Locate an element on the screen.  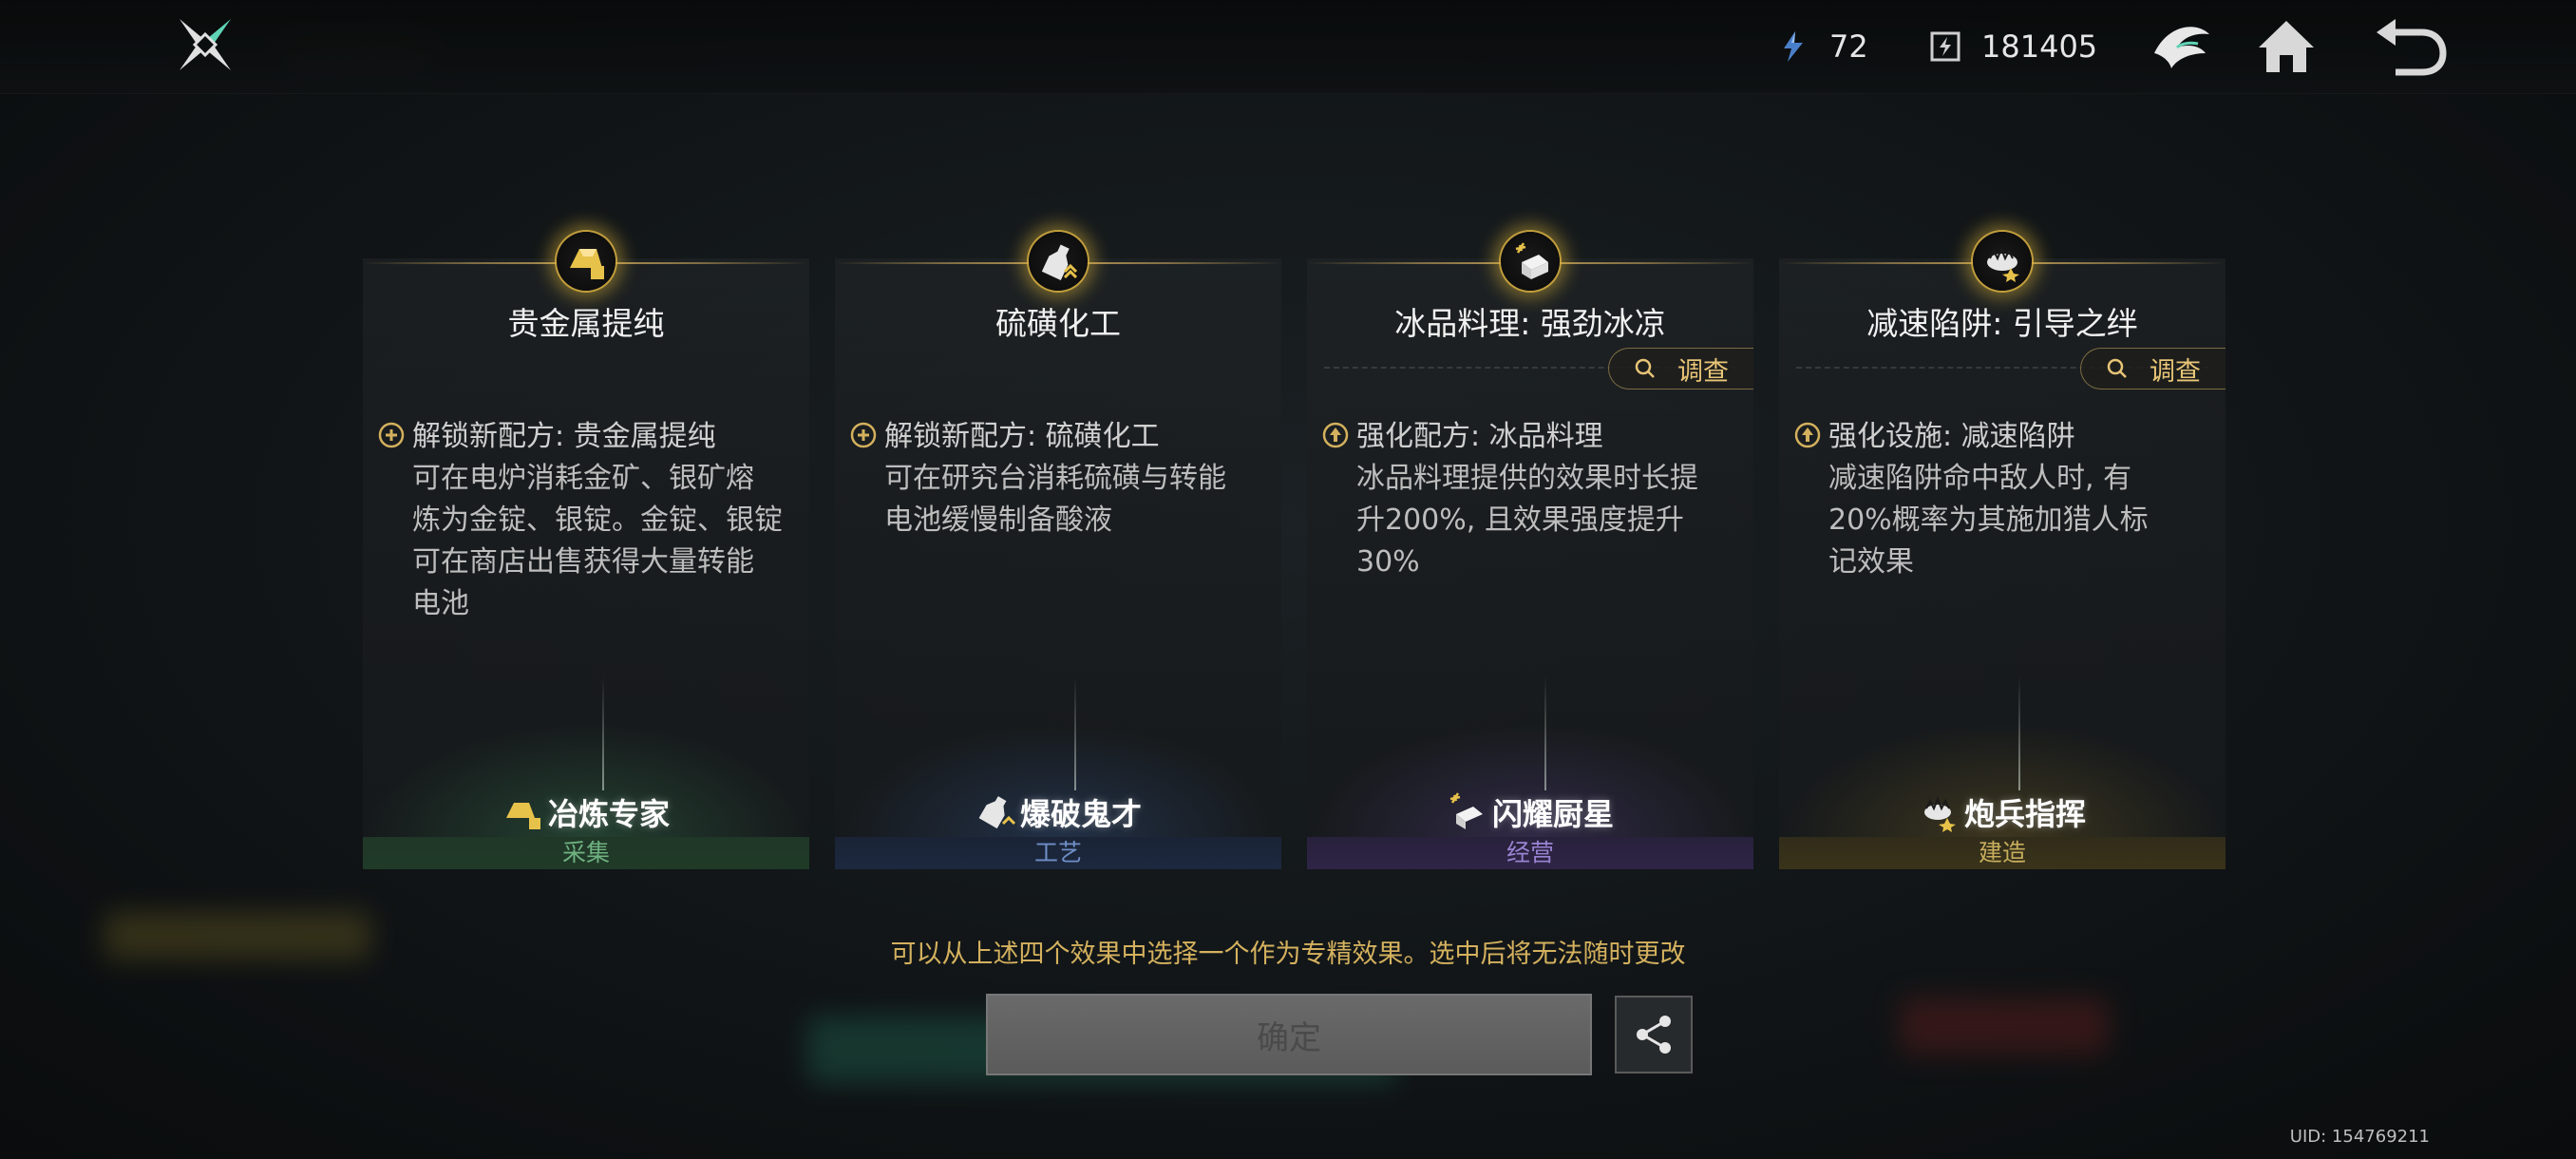
card-title: 冰品料理: 强劲冰凉 is located at coordinates (1530, 323).